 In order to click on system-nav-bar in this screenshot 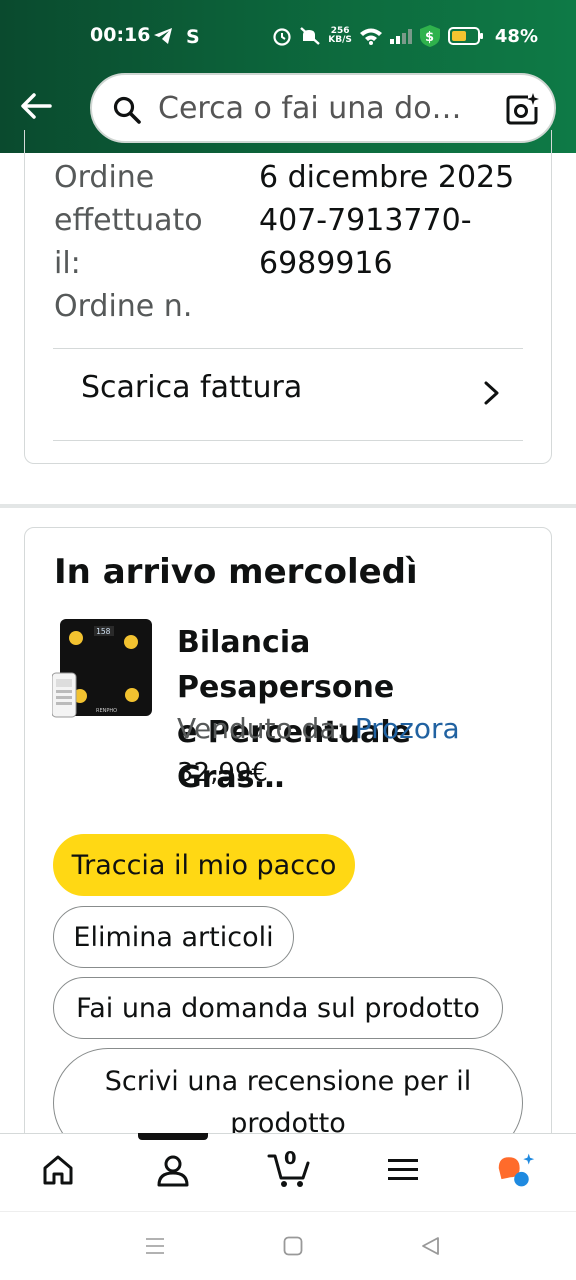, I will do `click(288, 1245)`.